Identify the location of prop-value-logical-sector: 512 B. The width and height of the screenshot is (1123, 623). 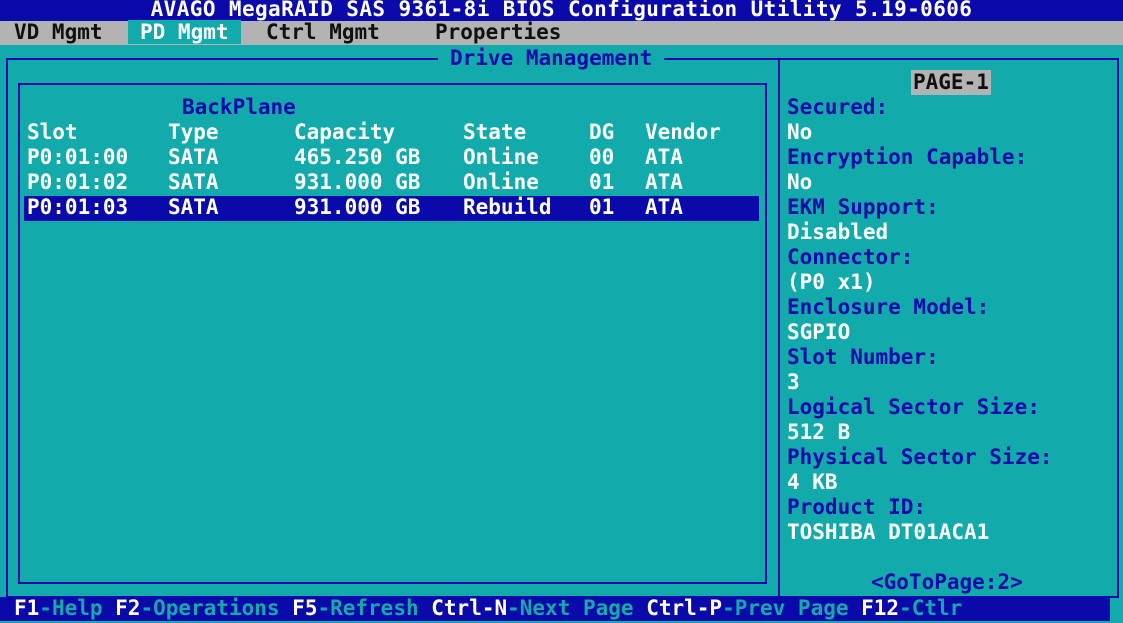
(819, 432).